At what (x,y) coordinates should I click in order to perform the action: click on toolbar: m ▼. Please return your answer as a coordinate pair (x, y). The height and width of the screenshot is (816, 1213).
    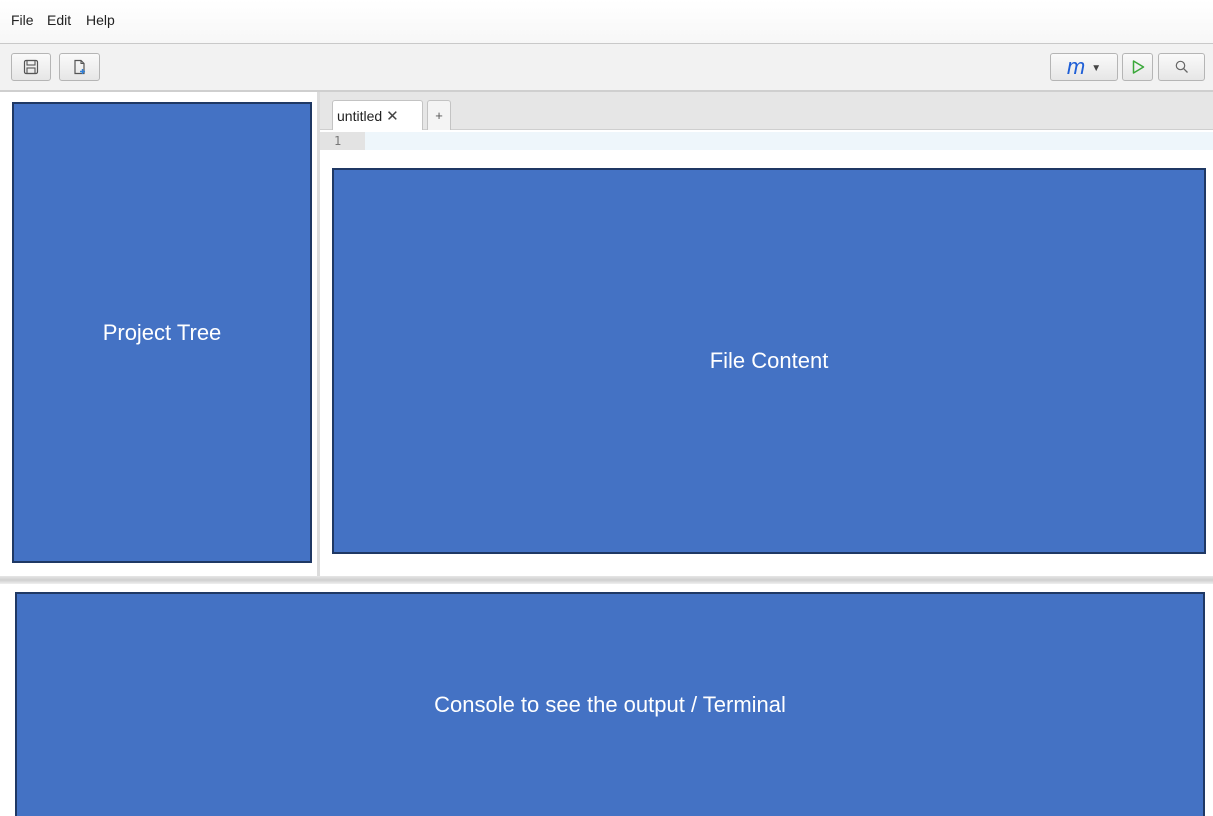
    Looking at the image, I should click on (606, 68).